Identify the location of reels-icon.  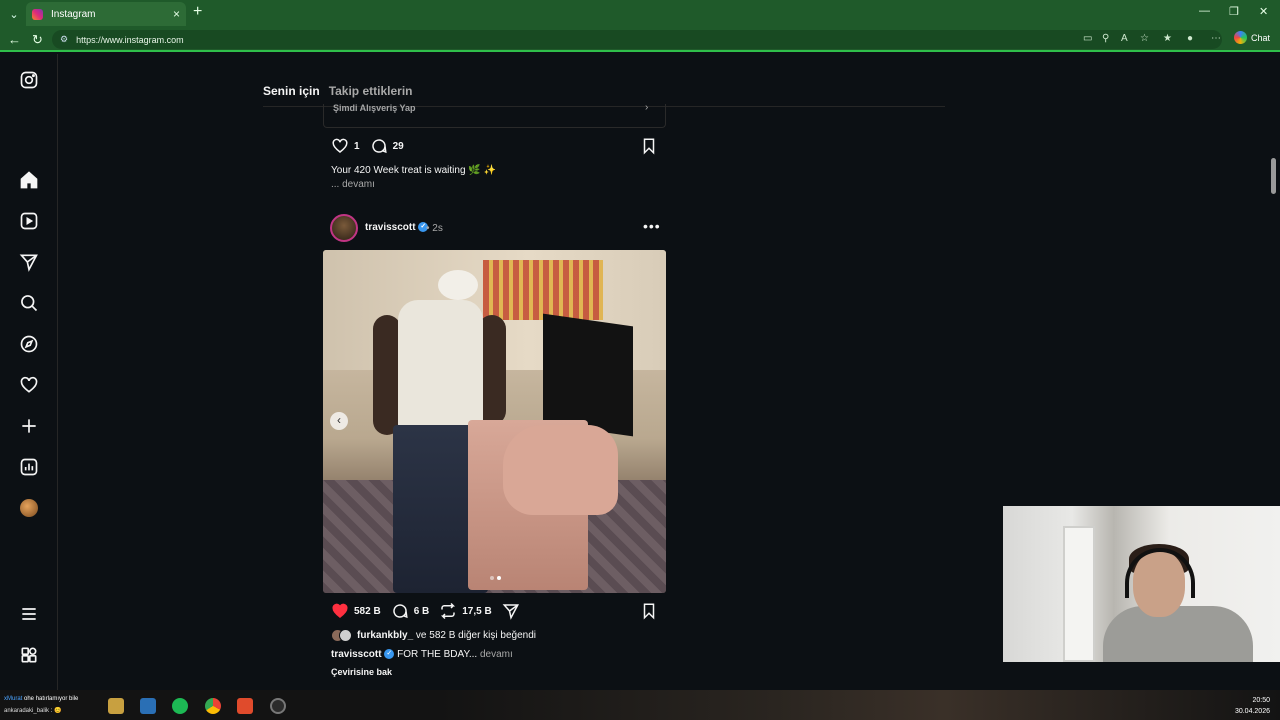
(29, 221).